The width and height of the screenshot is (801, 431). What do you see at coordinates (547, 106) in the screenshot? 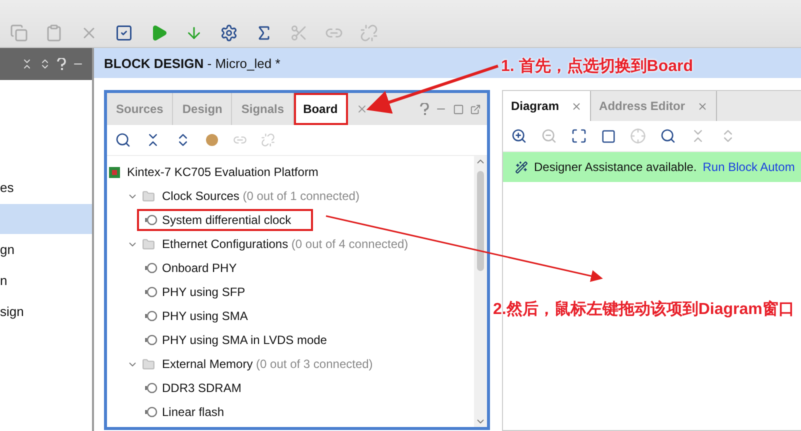
I see `tab: Diagram` at bounding box center [547, 106].